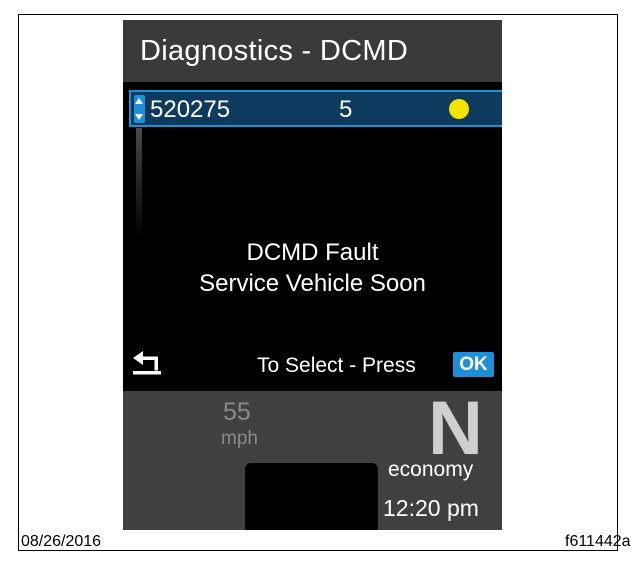  Describe the element at coordinates (139, 101) in the screenshot. I see `arrow-up-icon` at that location.